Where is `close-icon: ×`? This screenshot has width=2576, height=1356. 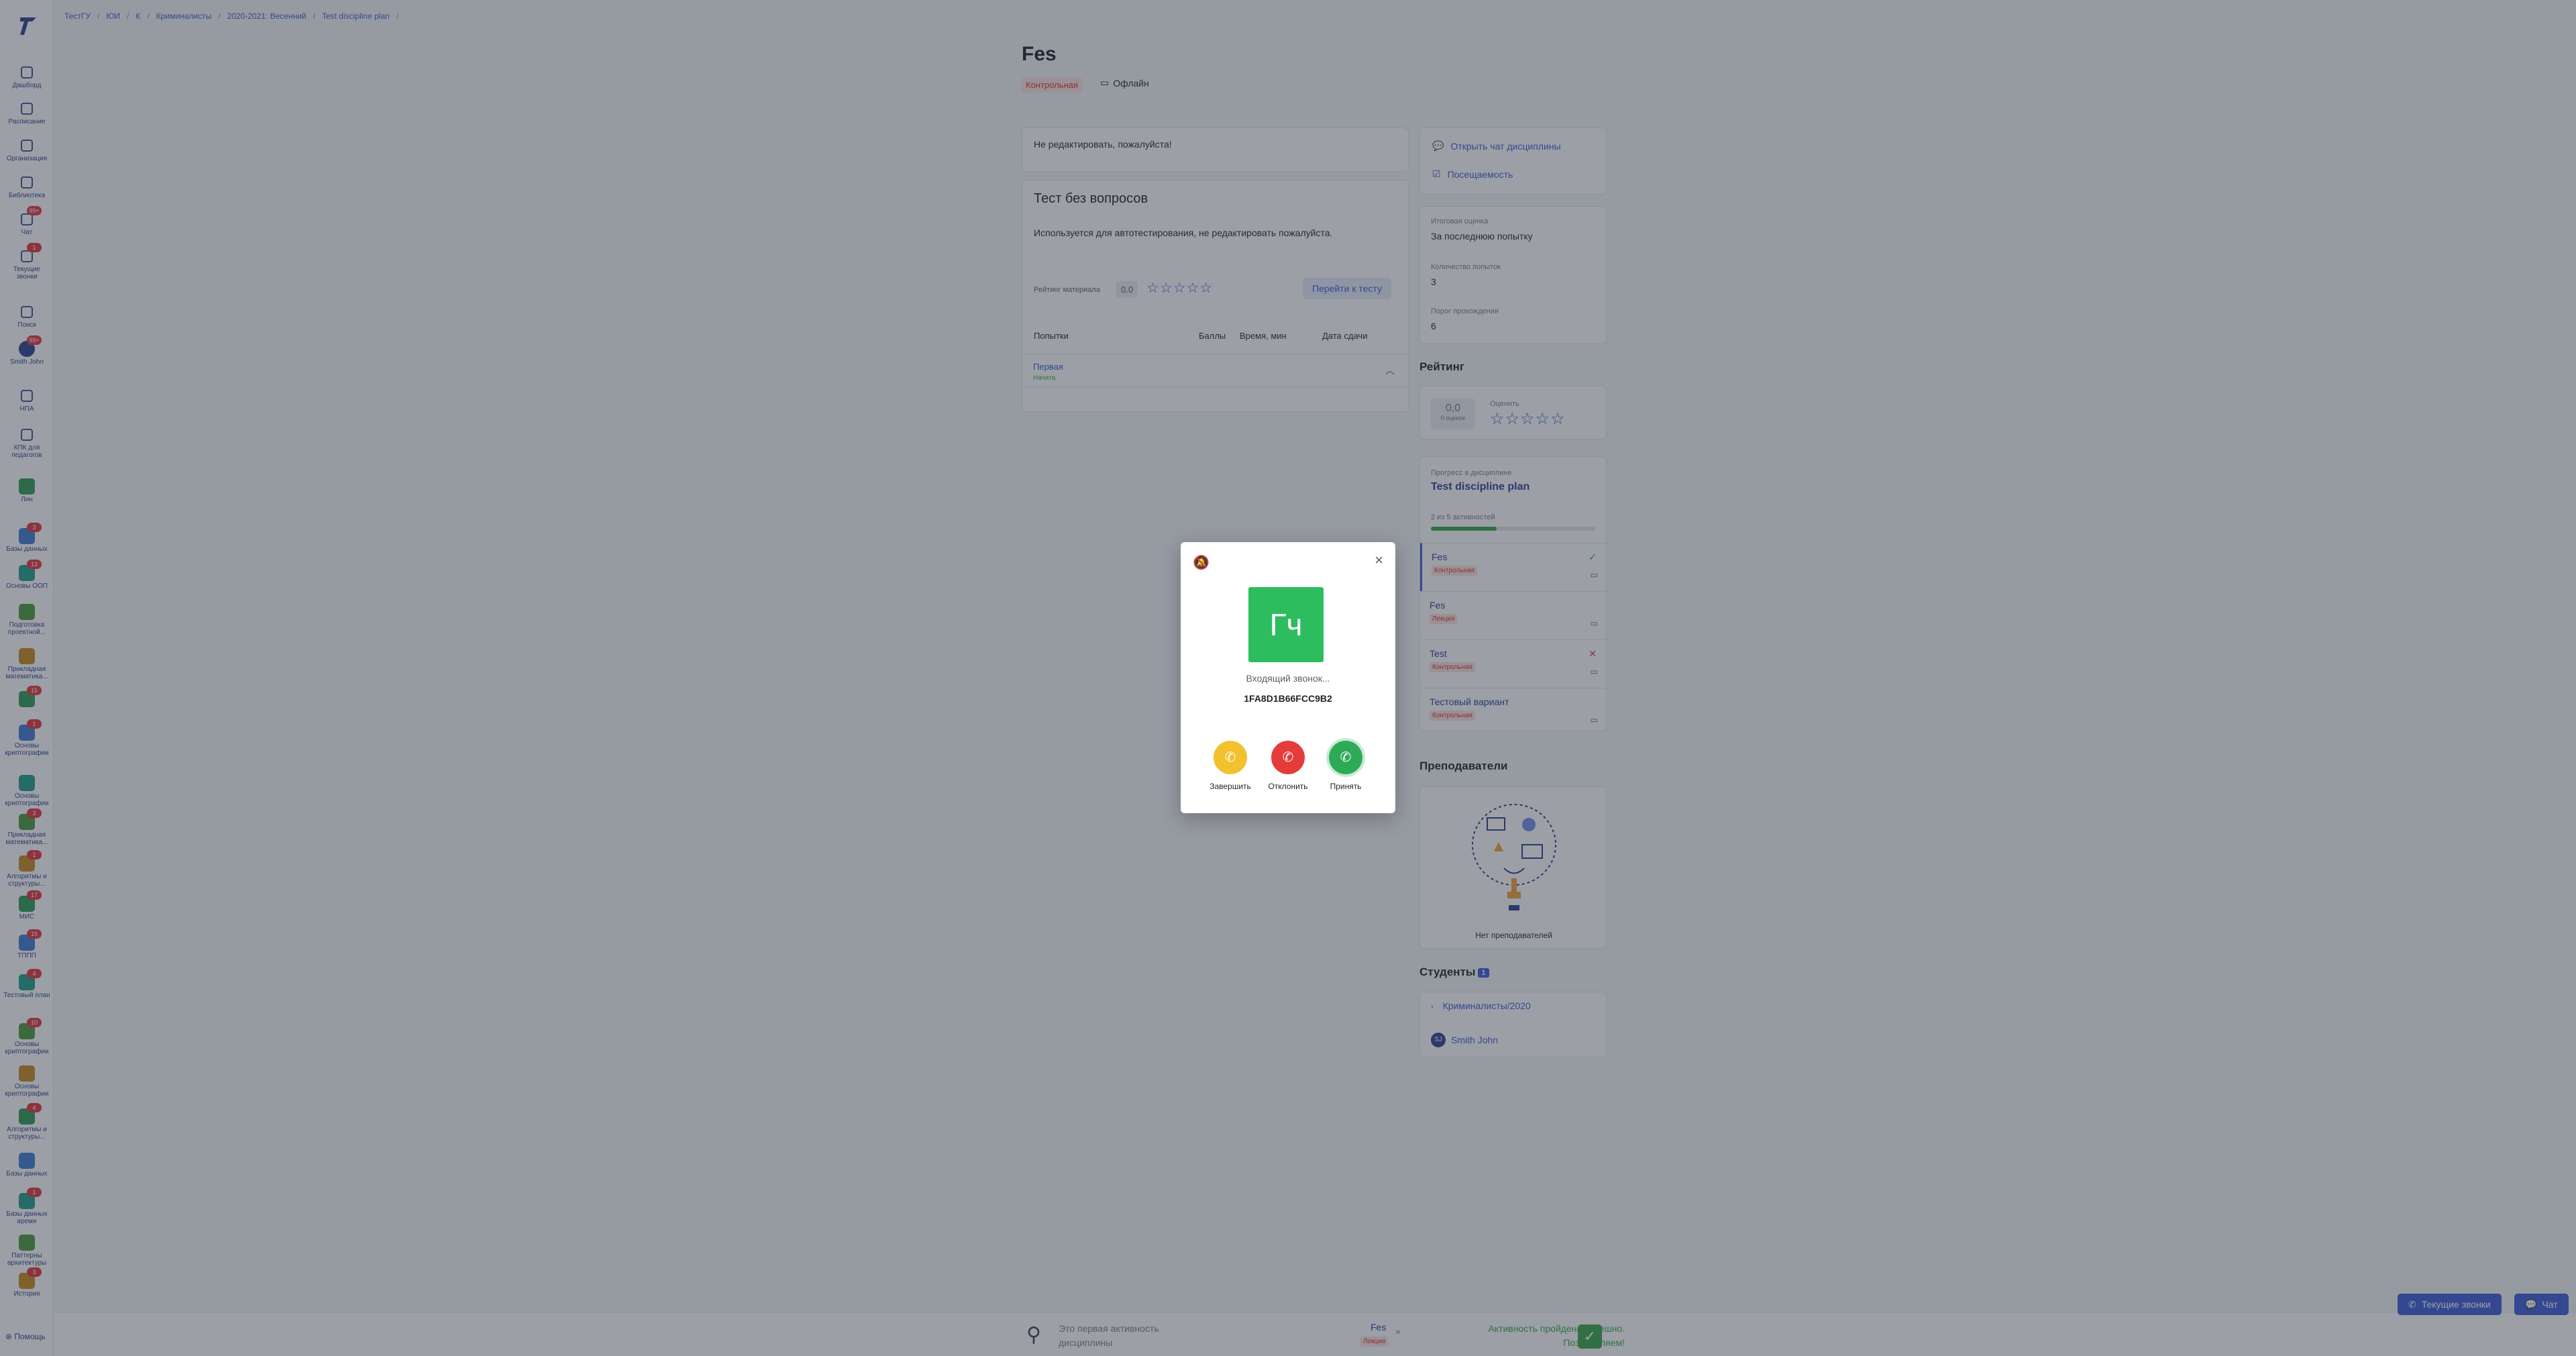
close-icon: × is located at coordinates (1379, 560).